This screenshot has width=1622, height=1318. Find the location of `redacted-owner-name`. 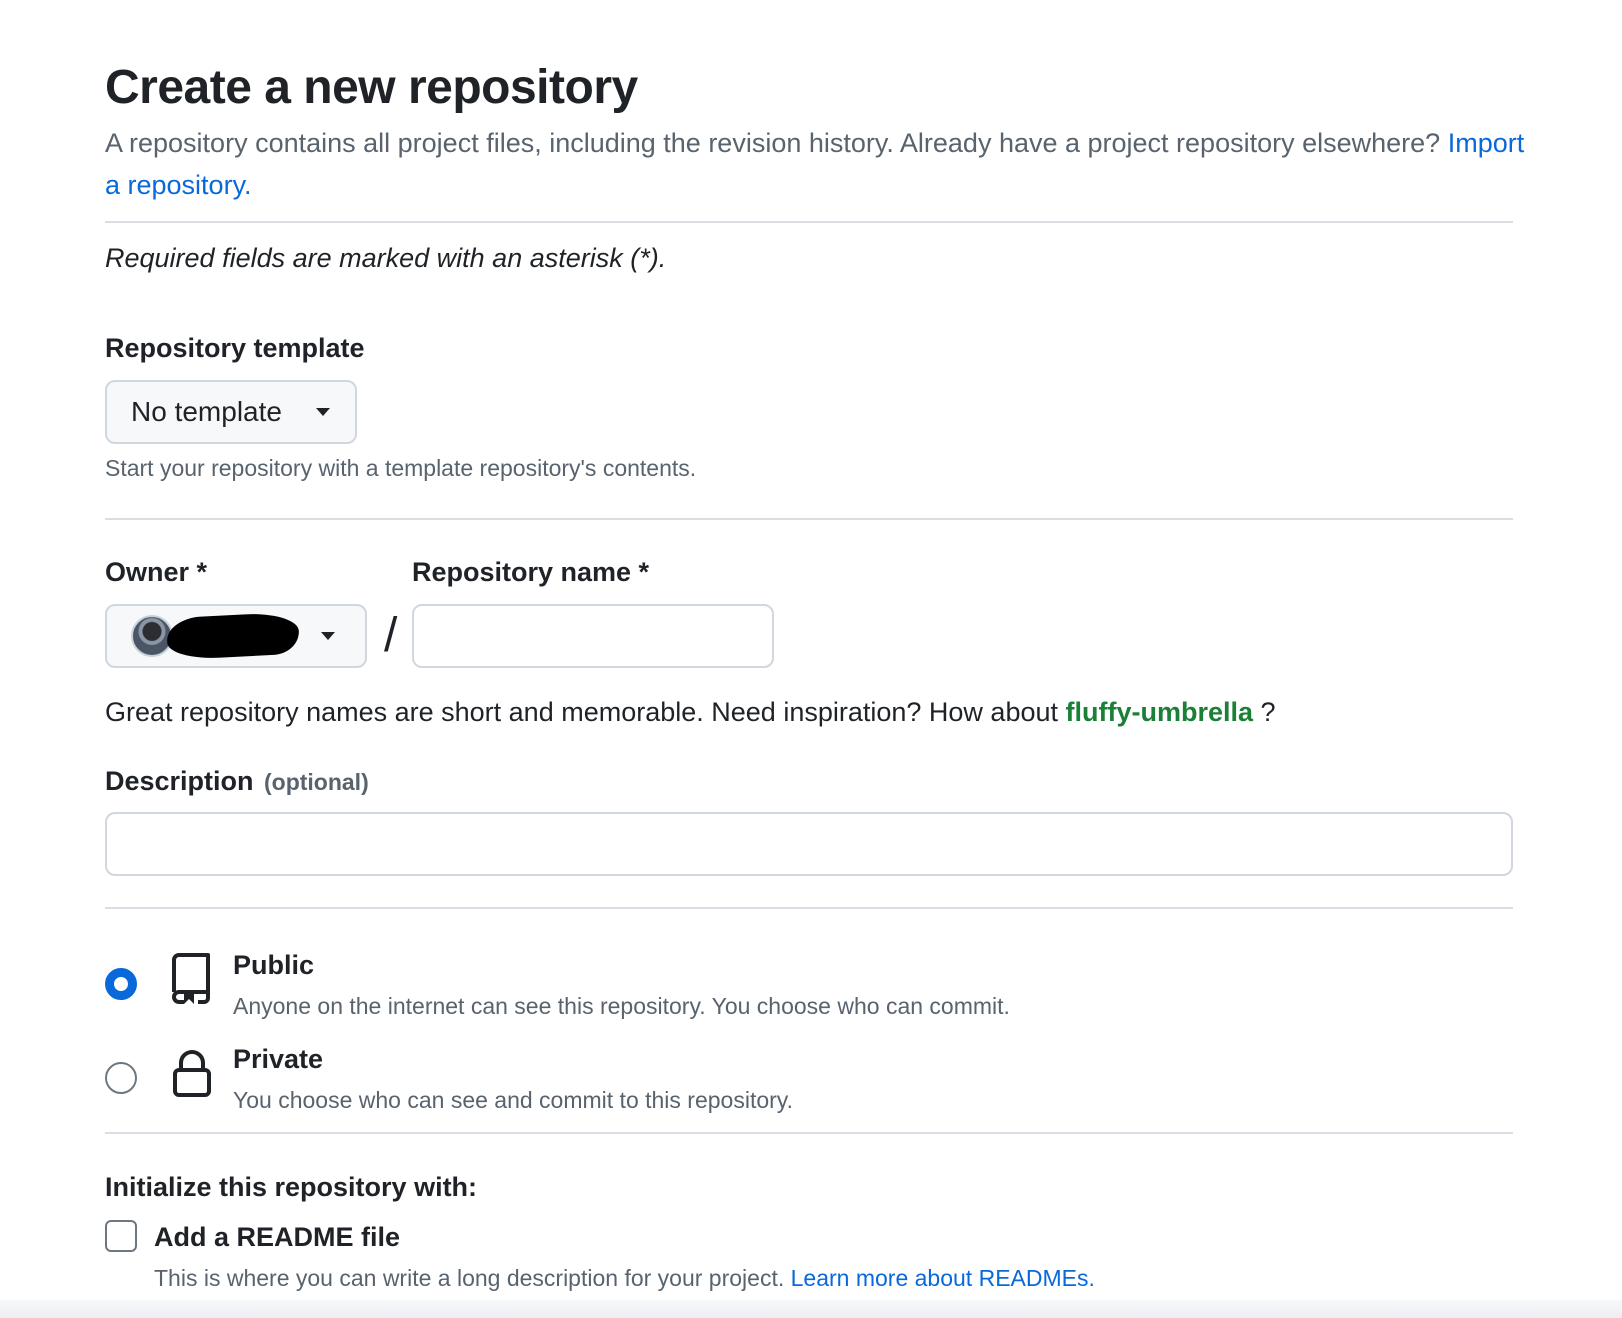

redacted-owner-name is located at coordinates (233, 636).